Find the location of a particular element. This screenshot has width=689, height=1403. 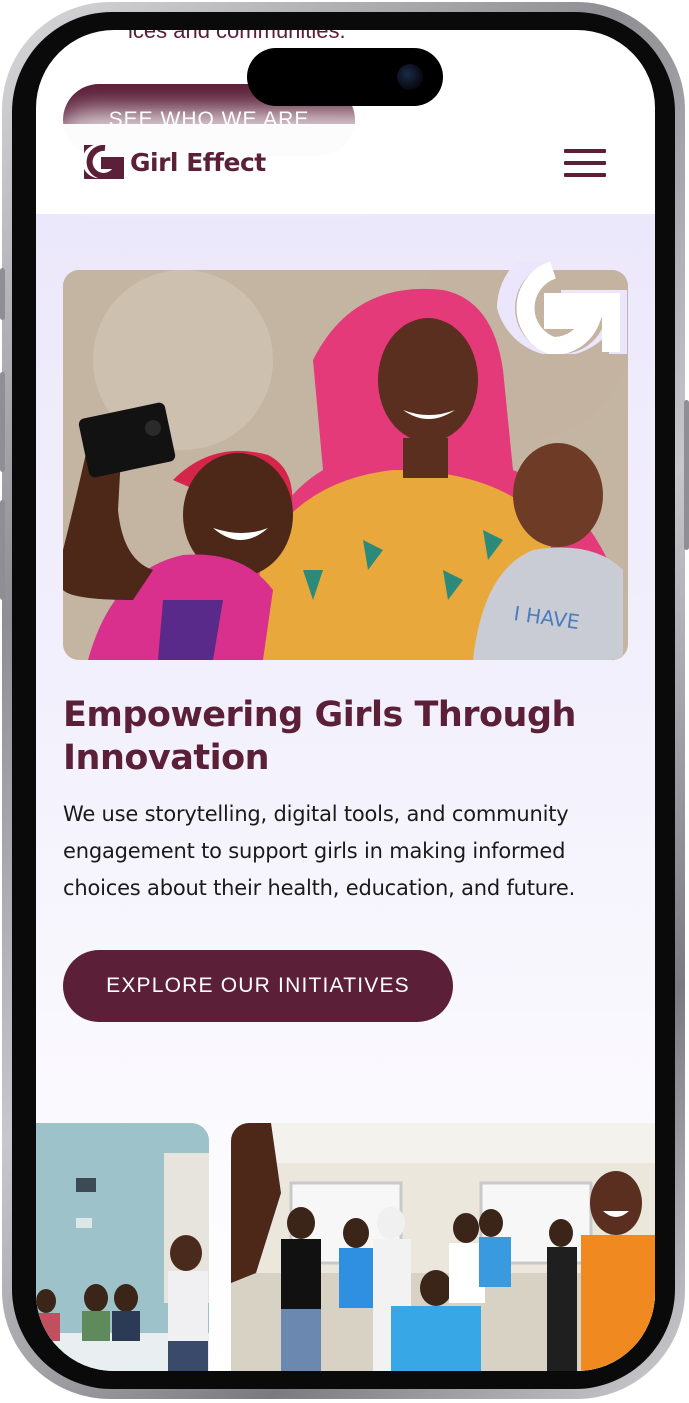

photo-group-celebration-icon is located at coordinates (443, 1247).